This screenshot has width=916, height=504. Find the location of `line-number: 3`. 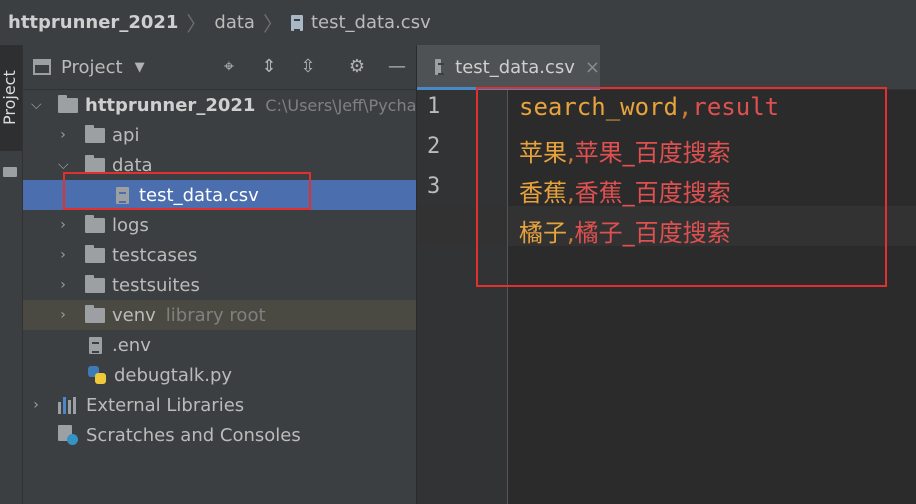

line-number: 3 is located at coordinates (434, 186).